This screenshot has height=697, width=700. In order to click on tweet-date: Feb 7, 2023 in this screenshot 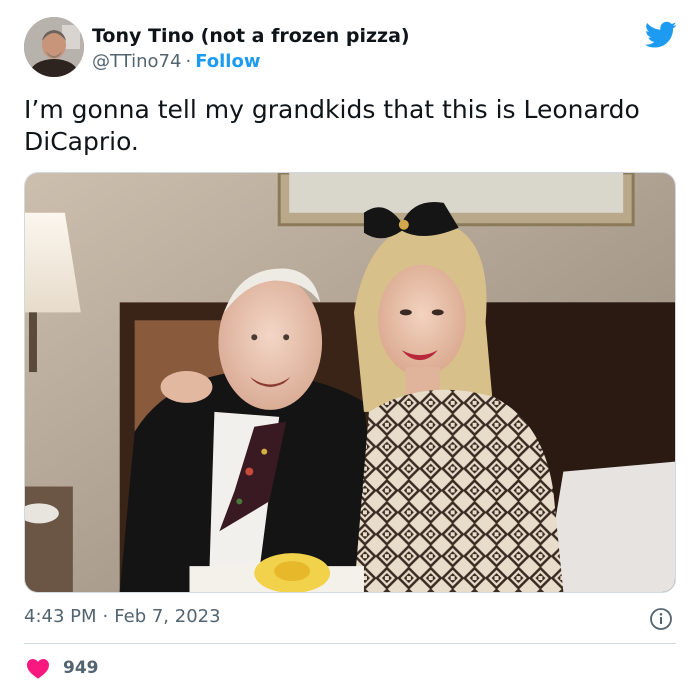, I will do `click(167, 616)`.